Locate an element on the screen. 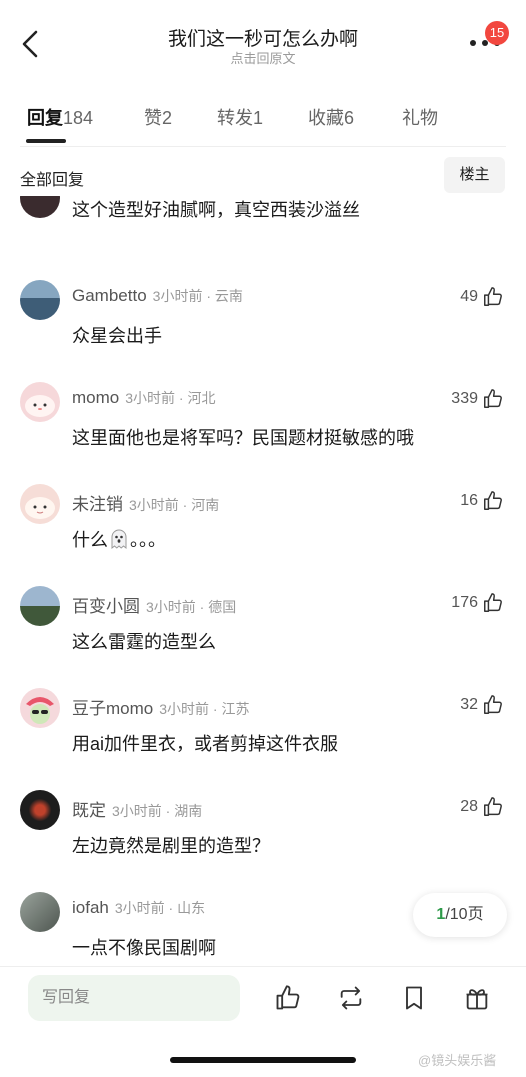 Image resolution: width=526 pixels, height=1077 pixels. page-title: 我们这一秒可怎么办啊 is located at coordinates (262, 39).